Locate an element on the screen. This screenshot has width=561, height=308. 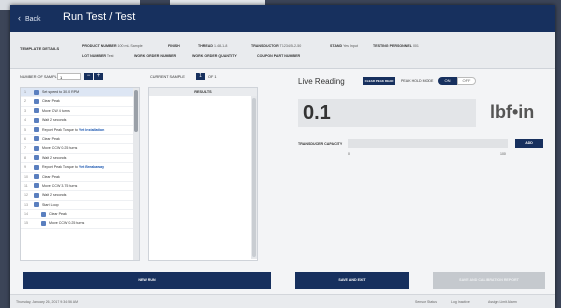
step-row: 2 Clear Peak is located at coordinates (80, 102).